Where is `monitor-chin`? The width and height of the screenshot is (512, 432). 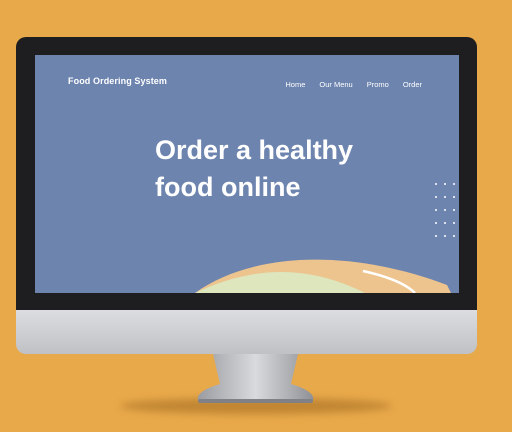
monitor-chin is located at coordinates (246, 332).